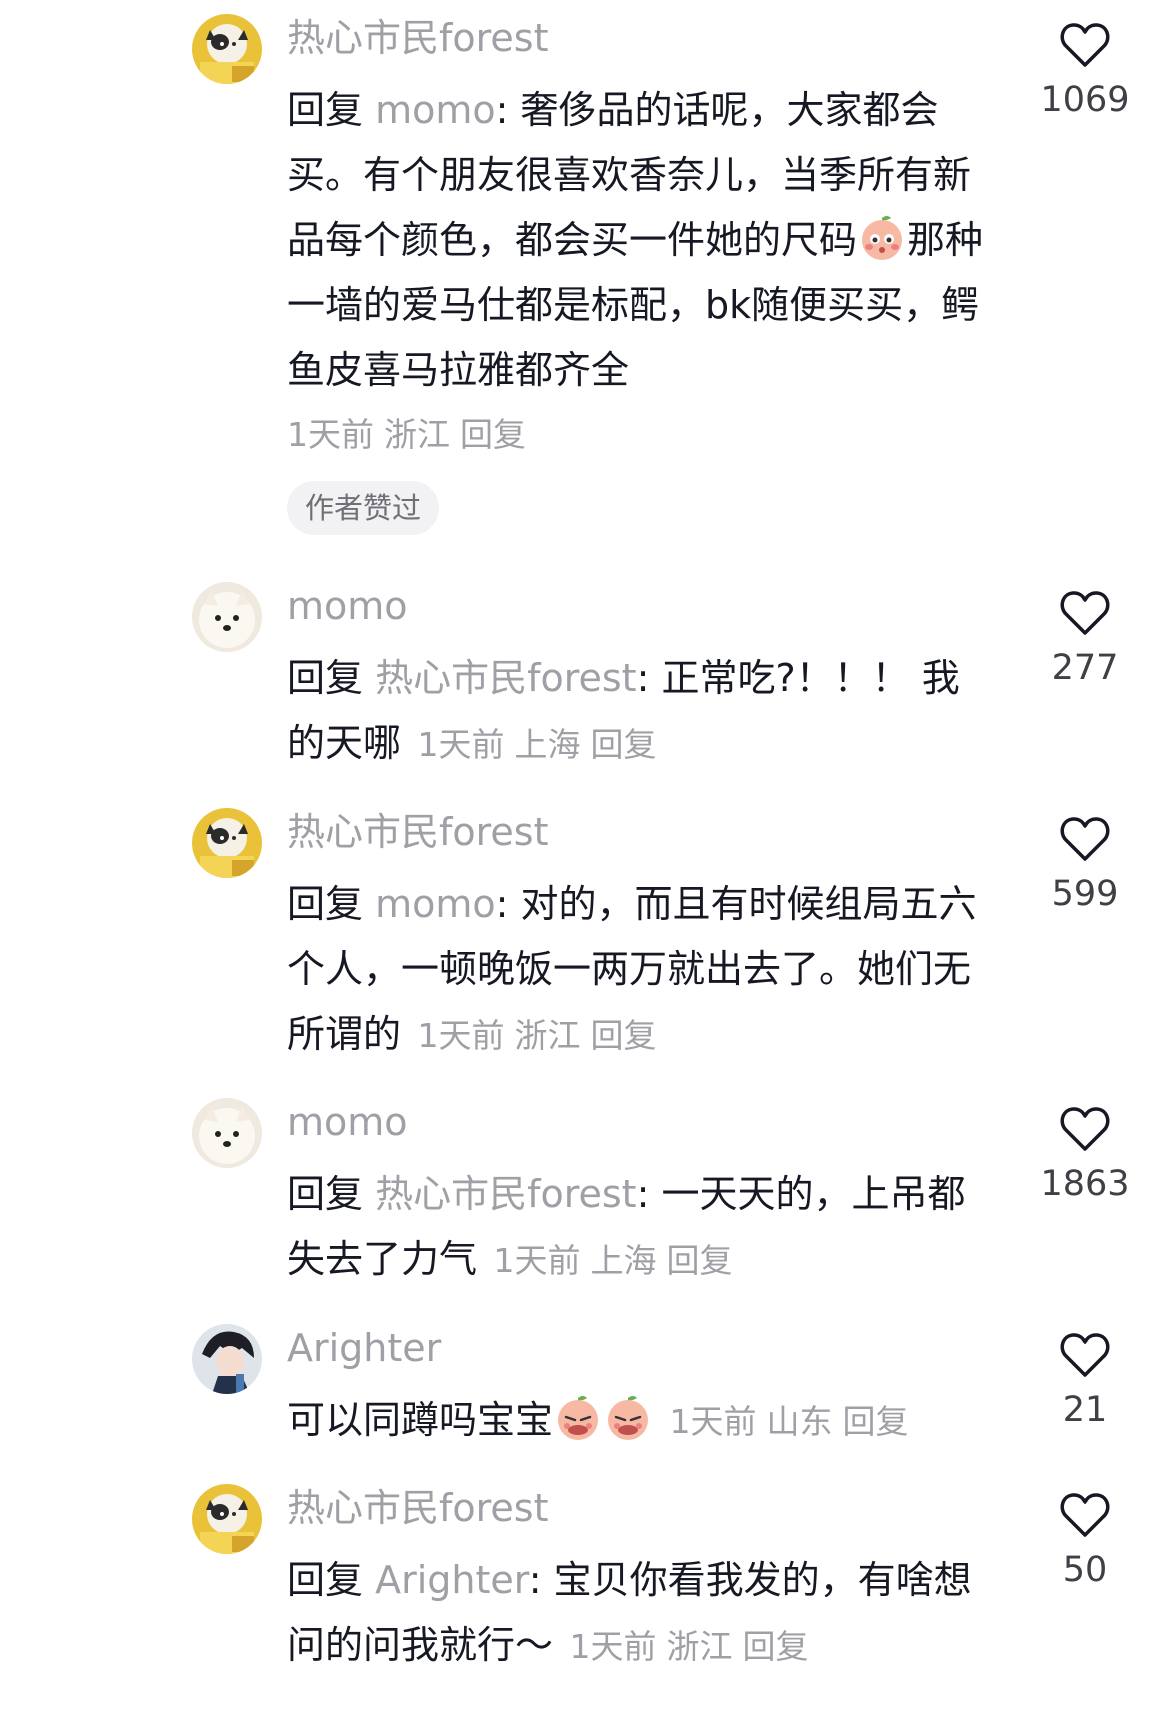 The height and width of the screenshot is (1715, 1170). I want to click on blush-face-icon, so click(882, 237).